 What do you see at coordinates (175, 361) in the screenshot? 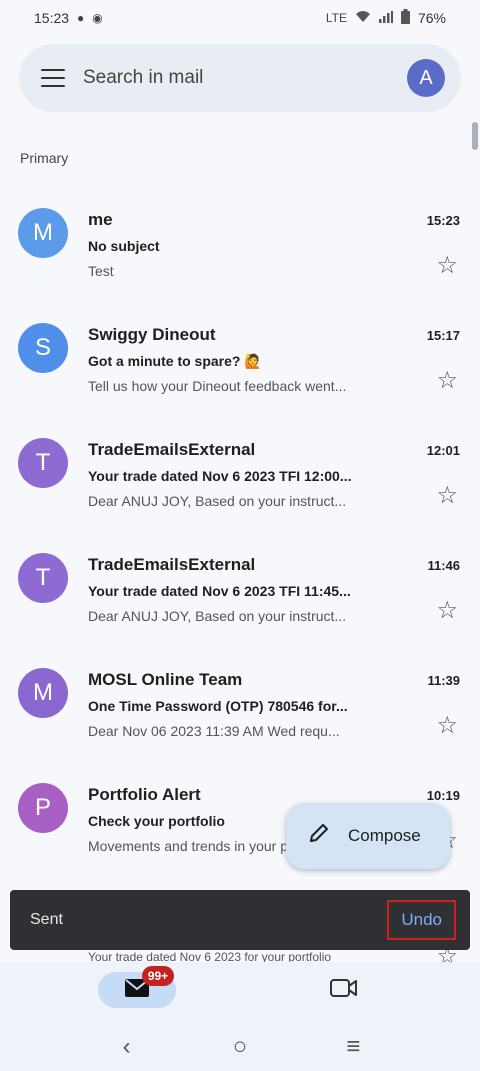
I see `mail-subject: Got a minute to spare? 🙋` at bounding box center [175, 361].